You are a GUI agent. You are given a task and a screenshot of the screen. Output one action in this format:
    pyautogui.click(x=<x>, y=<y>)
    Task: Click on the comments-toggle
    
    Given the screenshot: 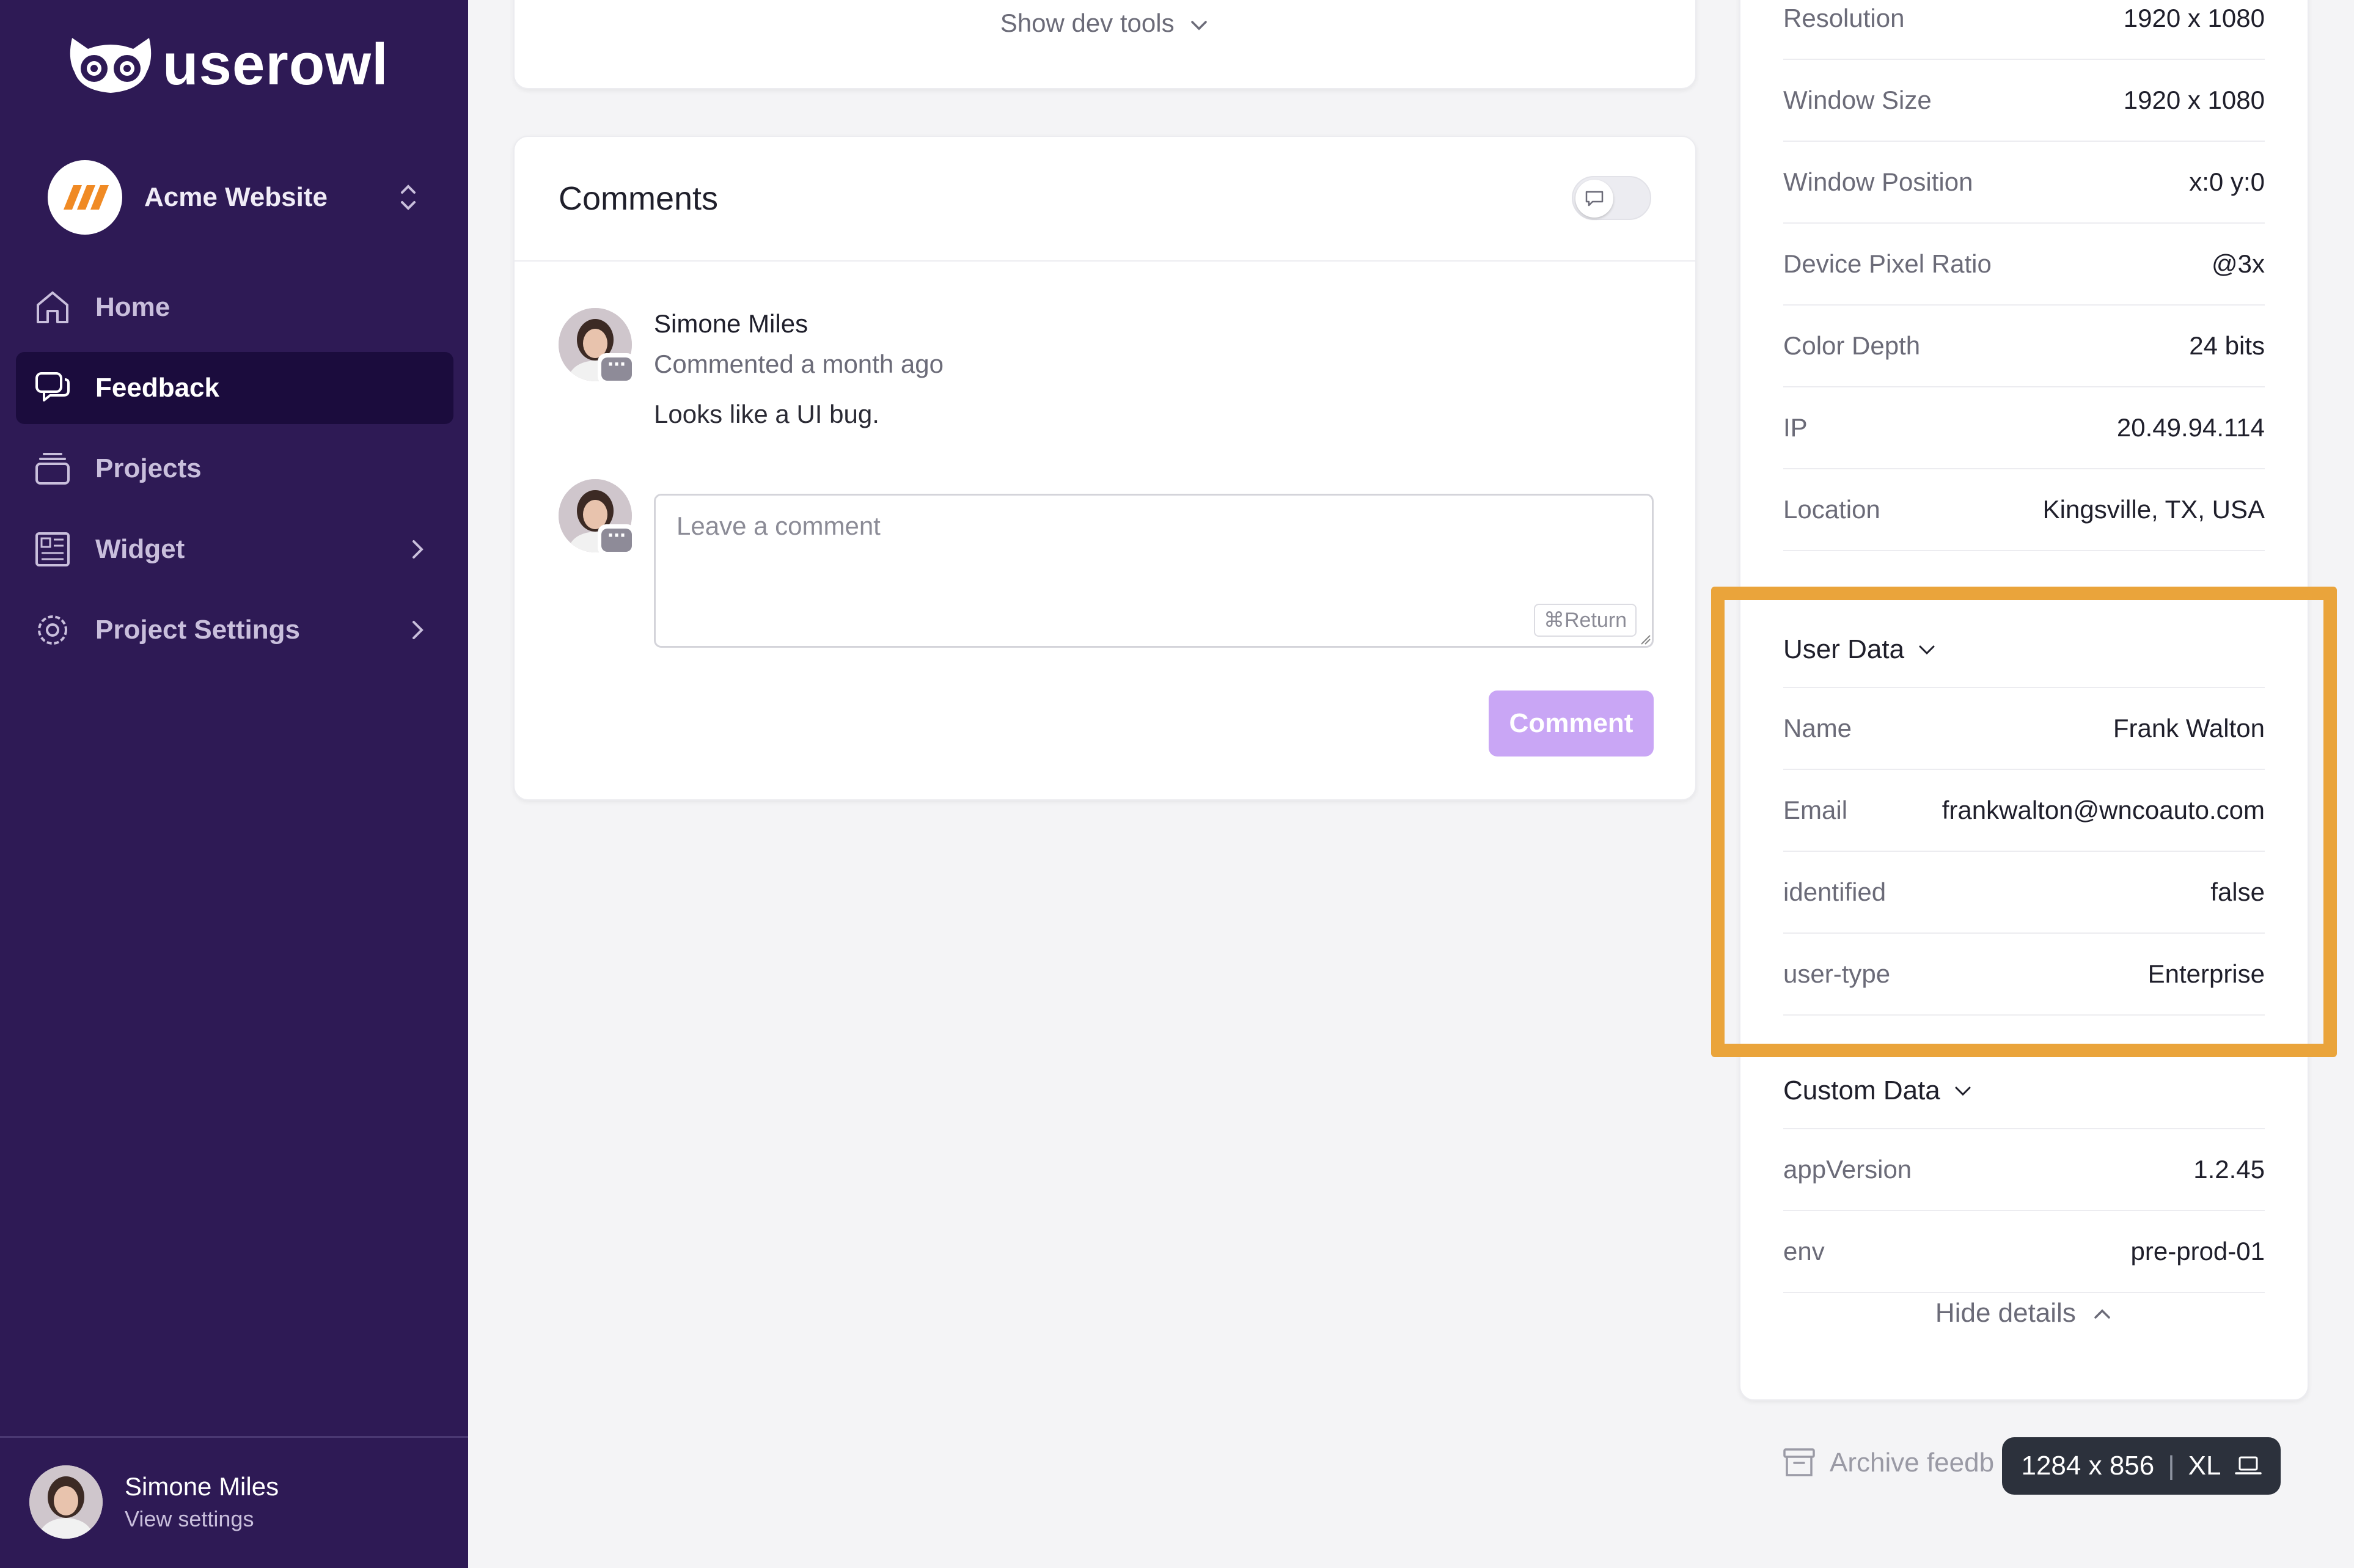 What is the action you would take?
    pyautogui.click(x=1612, y=198)
    